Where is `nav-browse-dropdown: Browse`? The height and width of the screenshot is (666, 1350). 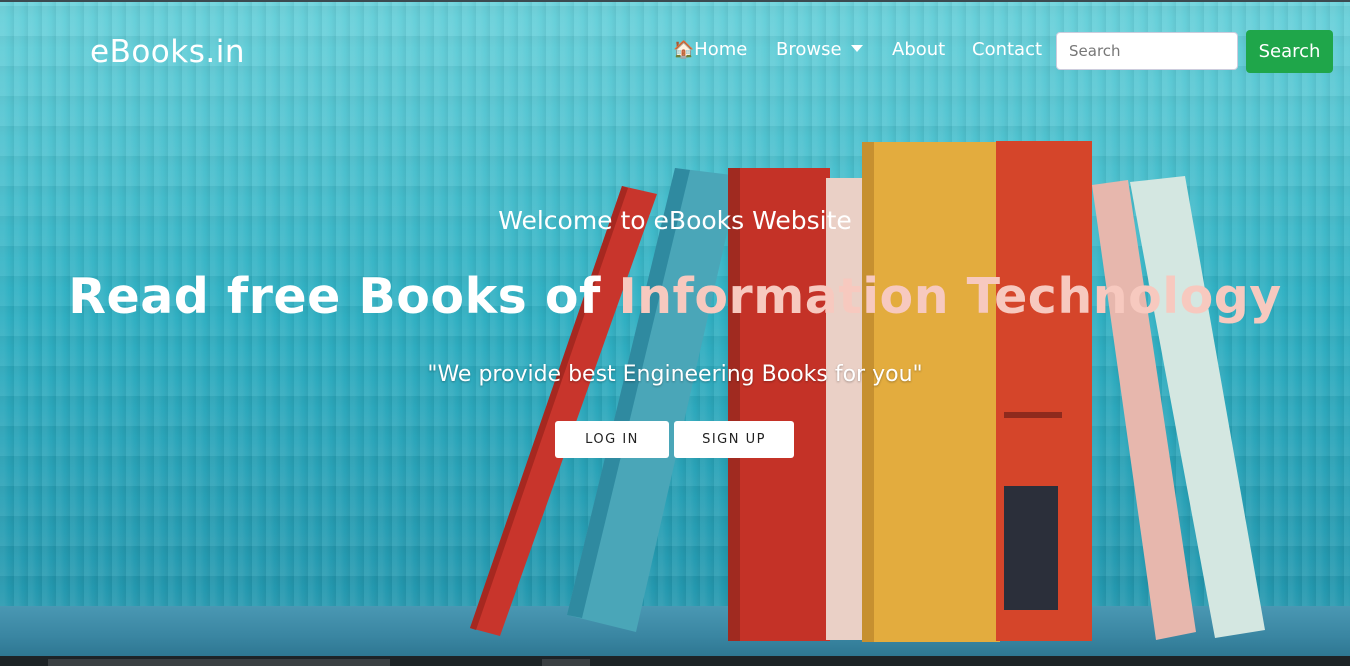
nav-browse-dropdown: Browse is located at coordinates (819, 49).